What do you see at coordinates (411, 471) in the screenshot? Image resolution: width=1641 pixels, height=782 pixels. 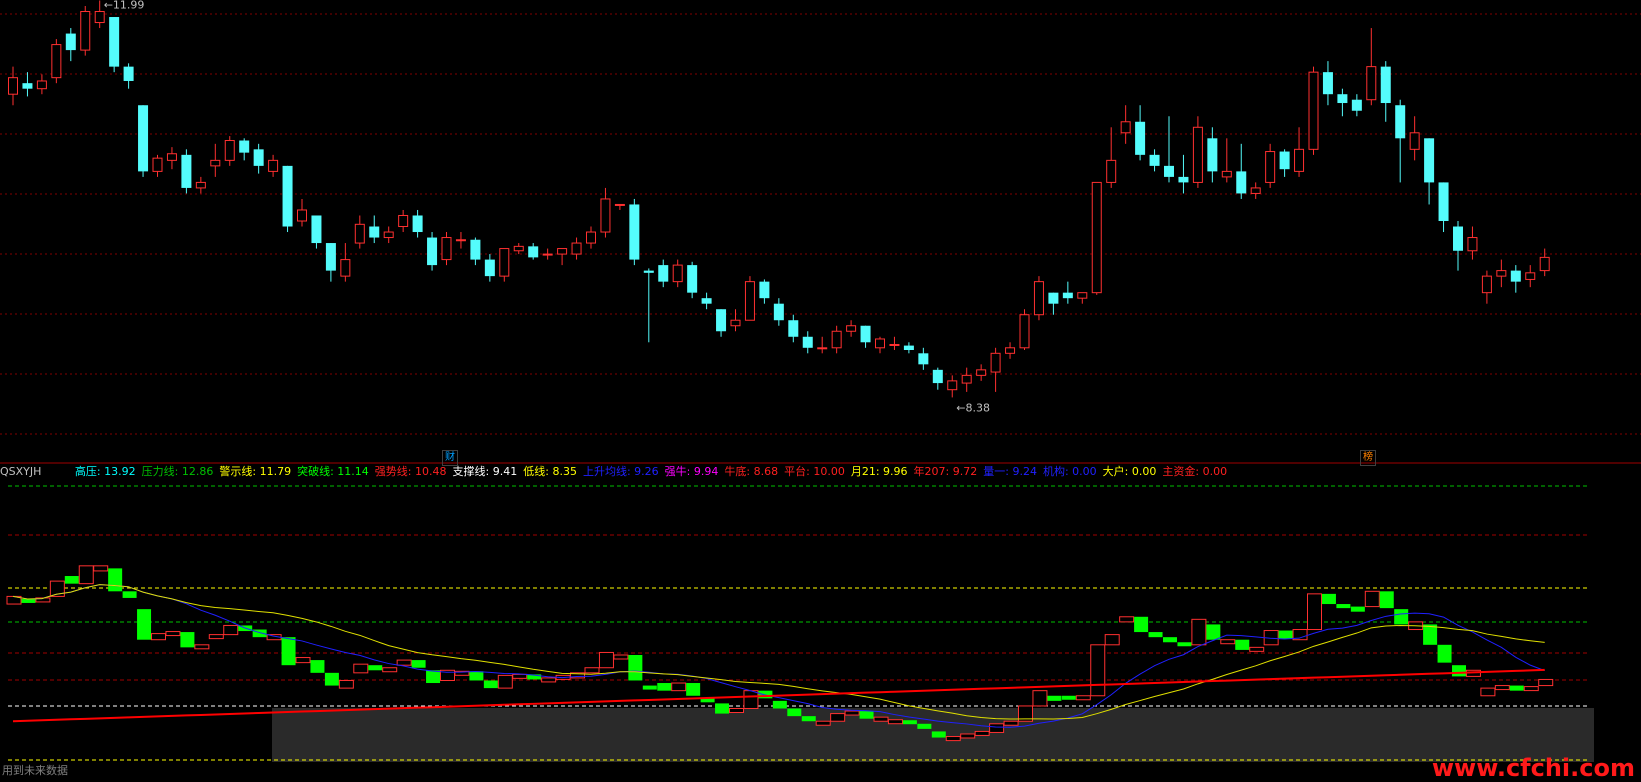 I see `indicator-item: 强势线: 10.48` at bounding box center [411, 471].